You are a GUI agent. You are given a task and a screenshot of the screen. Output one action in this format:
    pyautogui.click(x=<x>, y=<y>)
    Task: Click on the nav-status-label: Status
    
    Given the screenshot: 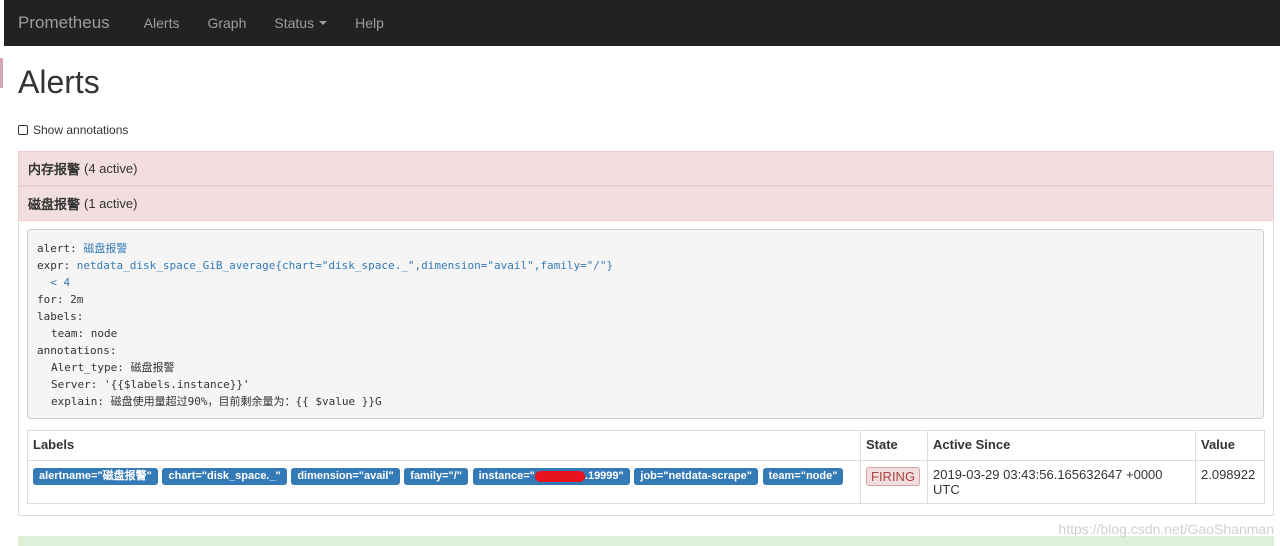 What is the action you would take?
    pyautogui.click(x=294, y=23)
    